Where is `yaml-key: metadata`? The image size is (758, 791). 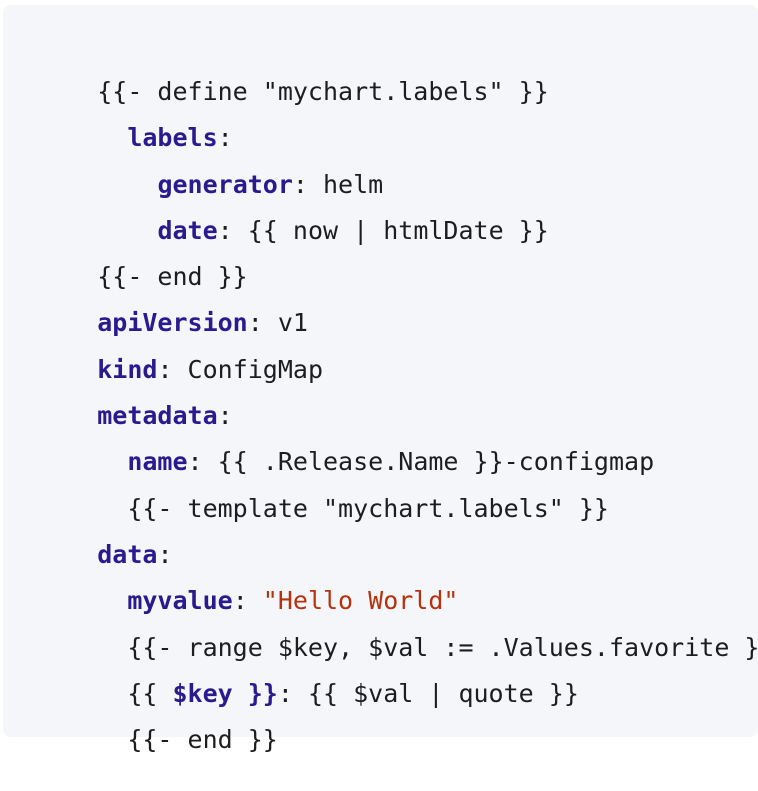 yaml-key: metadata is located at coordinates (157, 416).